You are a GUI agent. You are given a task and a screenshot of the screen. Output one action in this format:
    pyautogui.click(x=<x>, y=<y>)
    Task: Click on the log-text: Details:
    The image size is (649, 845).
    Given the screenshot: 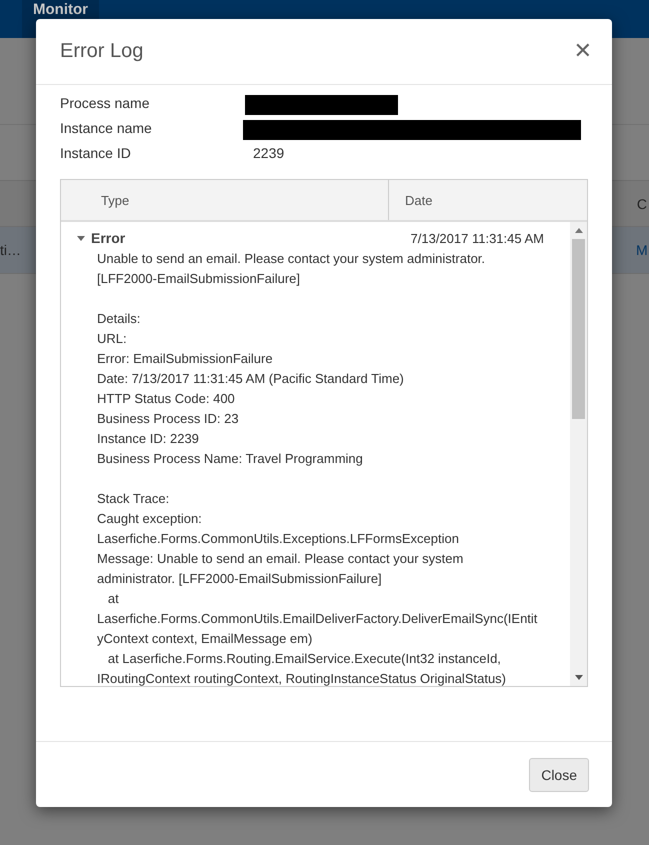 What is the action you would take?
    pyautogui.click(x=119, y=319)
    